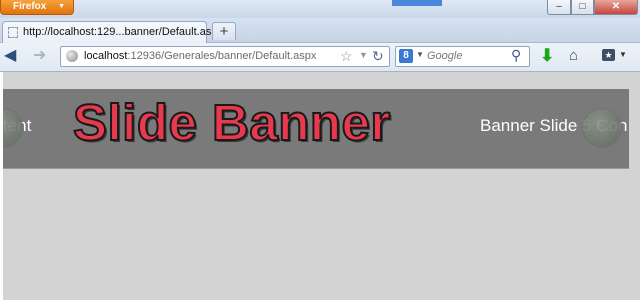 Image resolution: width=640 pixels, height=300 pixels. What do you see at coordinates (222, 56) in the screenshot?
I see `url-path: :12936/Generales/banner/Default.aspx` at bounding box center [222, 56].